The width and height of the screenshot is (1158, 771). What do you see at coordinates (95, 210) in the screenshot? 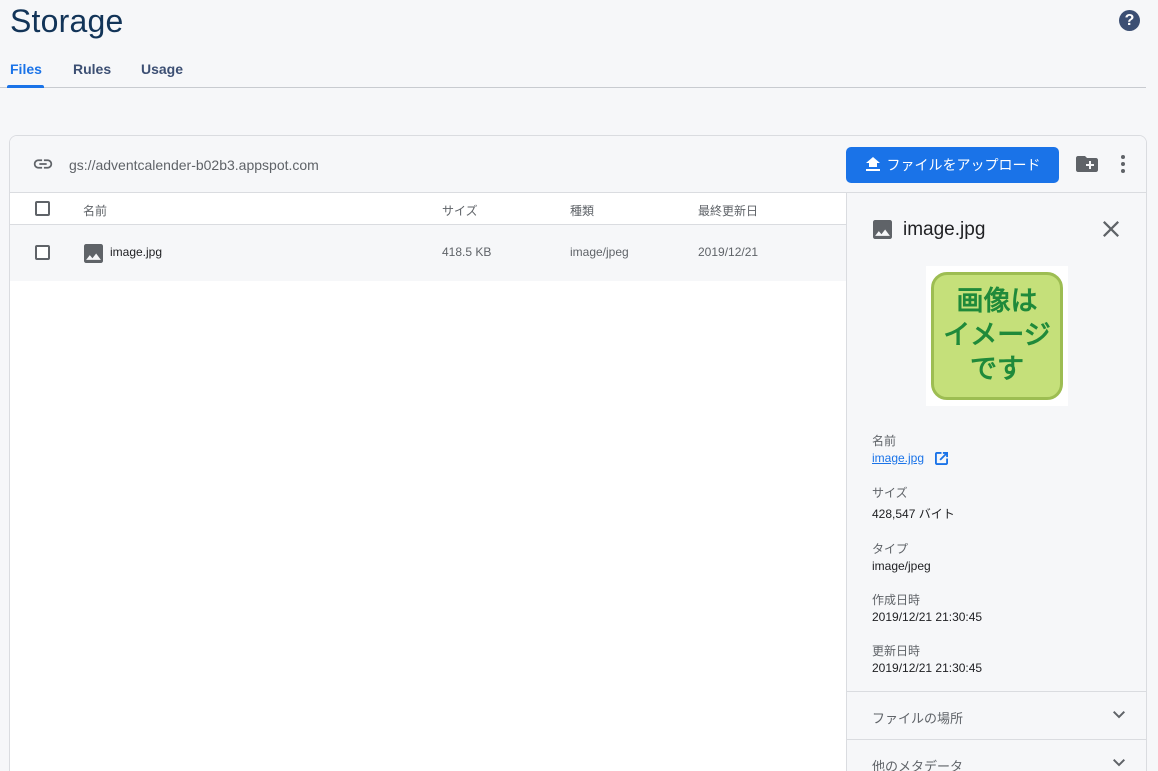
I see `column-header-name: 名前` at bounding box center [95, 210].